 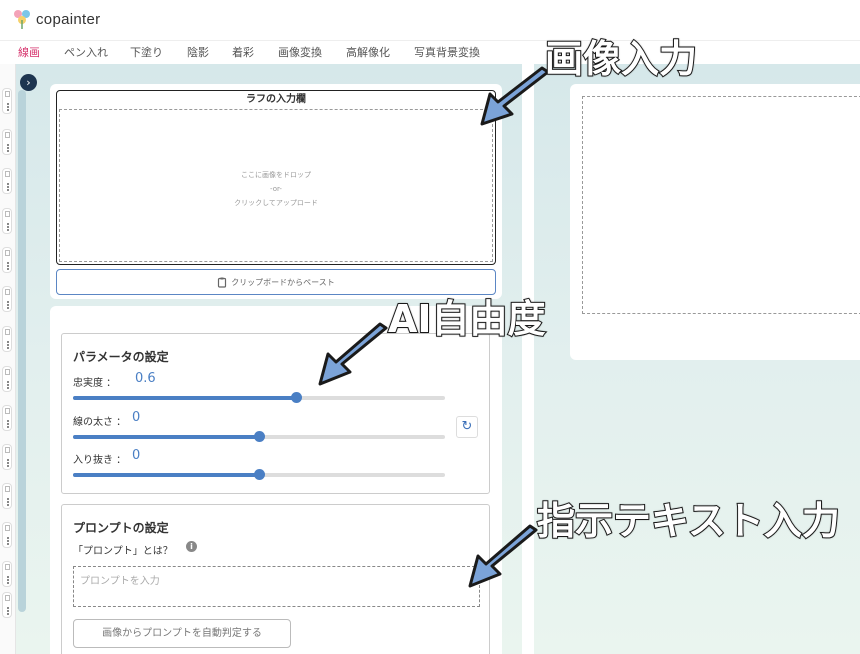 What do you see at coordinates (191, 546) in the screenshot?
I see `info-icon: i` at bounding box center [191, 546].